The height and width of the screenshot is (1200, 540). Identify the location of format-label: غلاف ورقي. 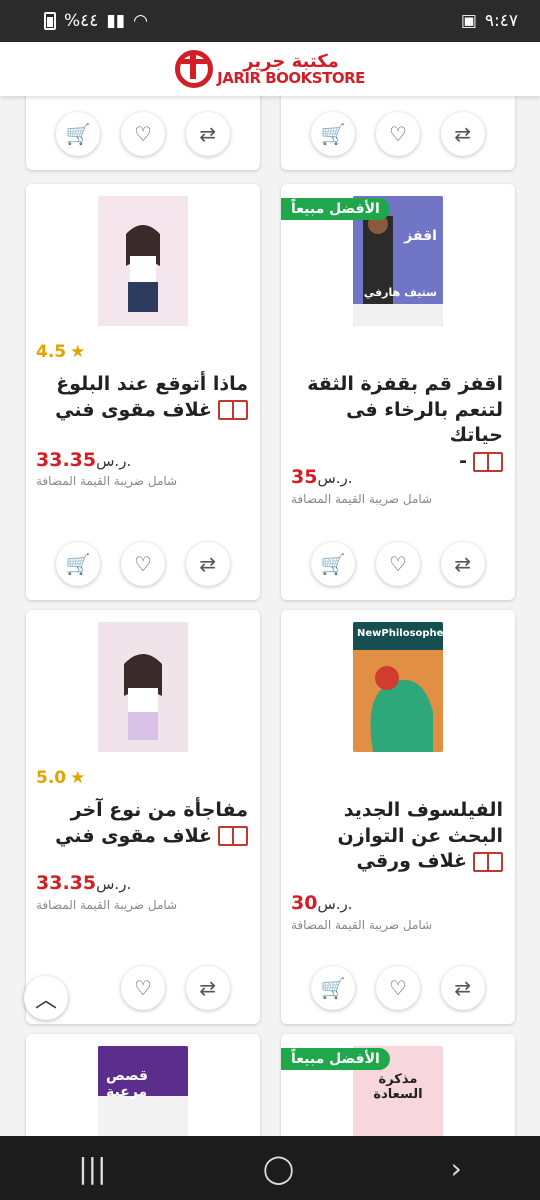
(411, 861).